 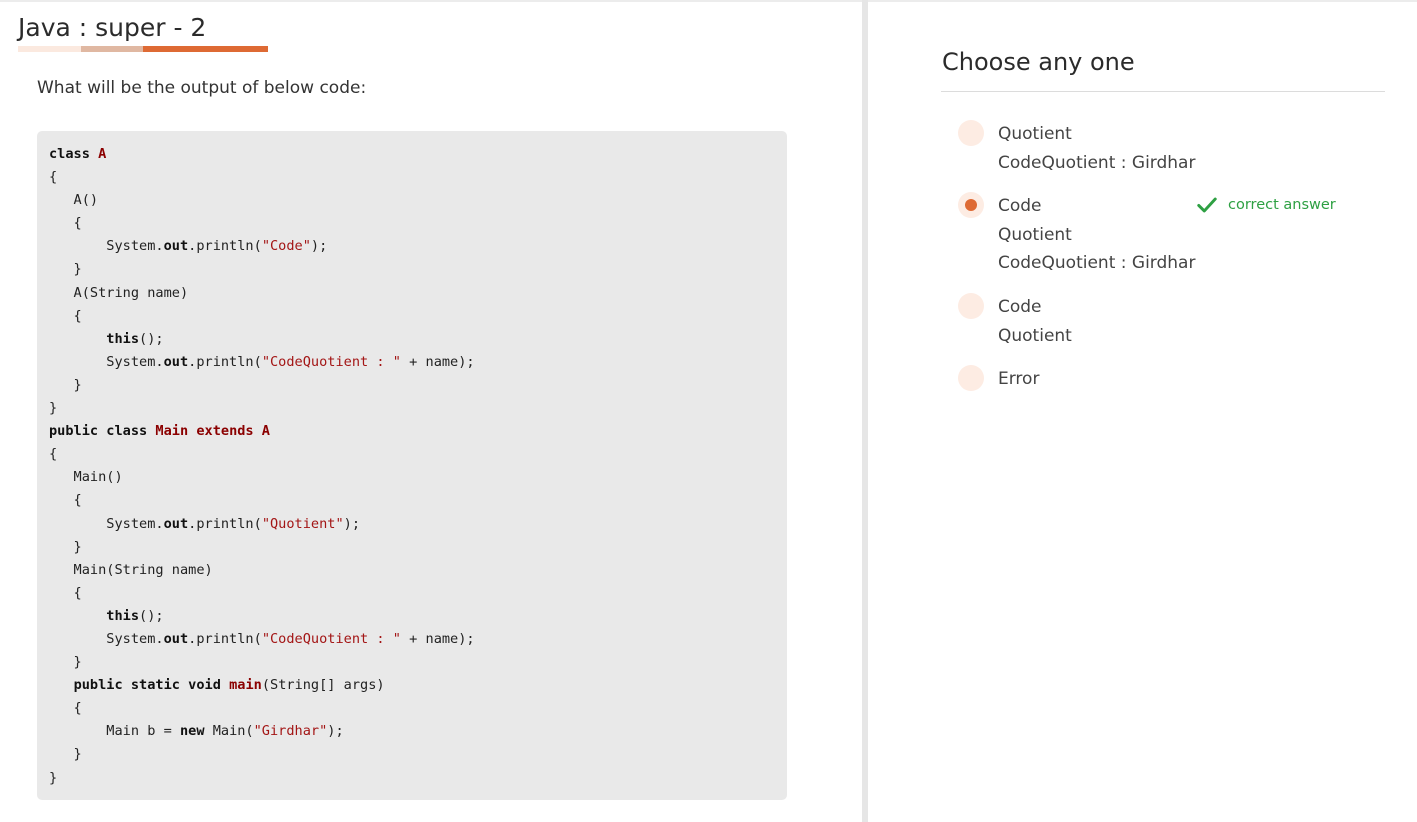 I want to click on code-token: Main(, so click(x=229, y=731).